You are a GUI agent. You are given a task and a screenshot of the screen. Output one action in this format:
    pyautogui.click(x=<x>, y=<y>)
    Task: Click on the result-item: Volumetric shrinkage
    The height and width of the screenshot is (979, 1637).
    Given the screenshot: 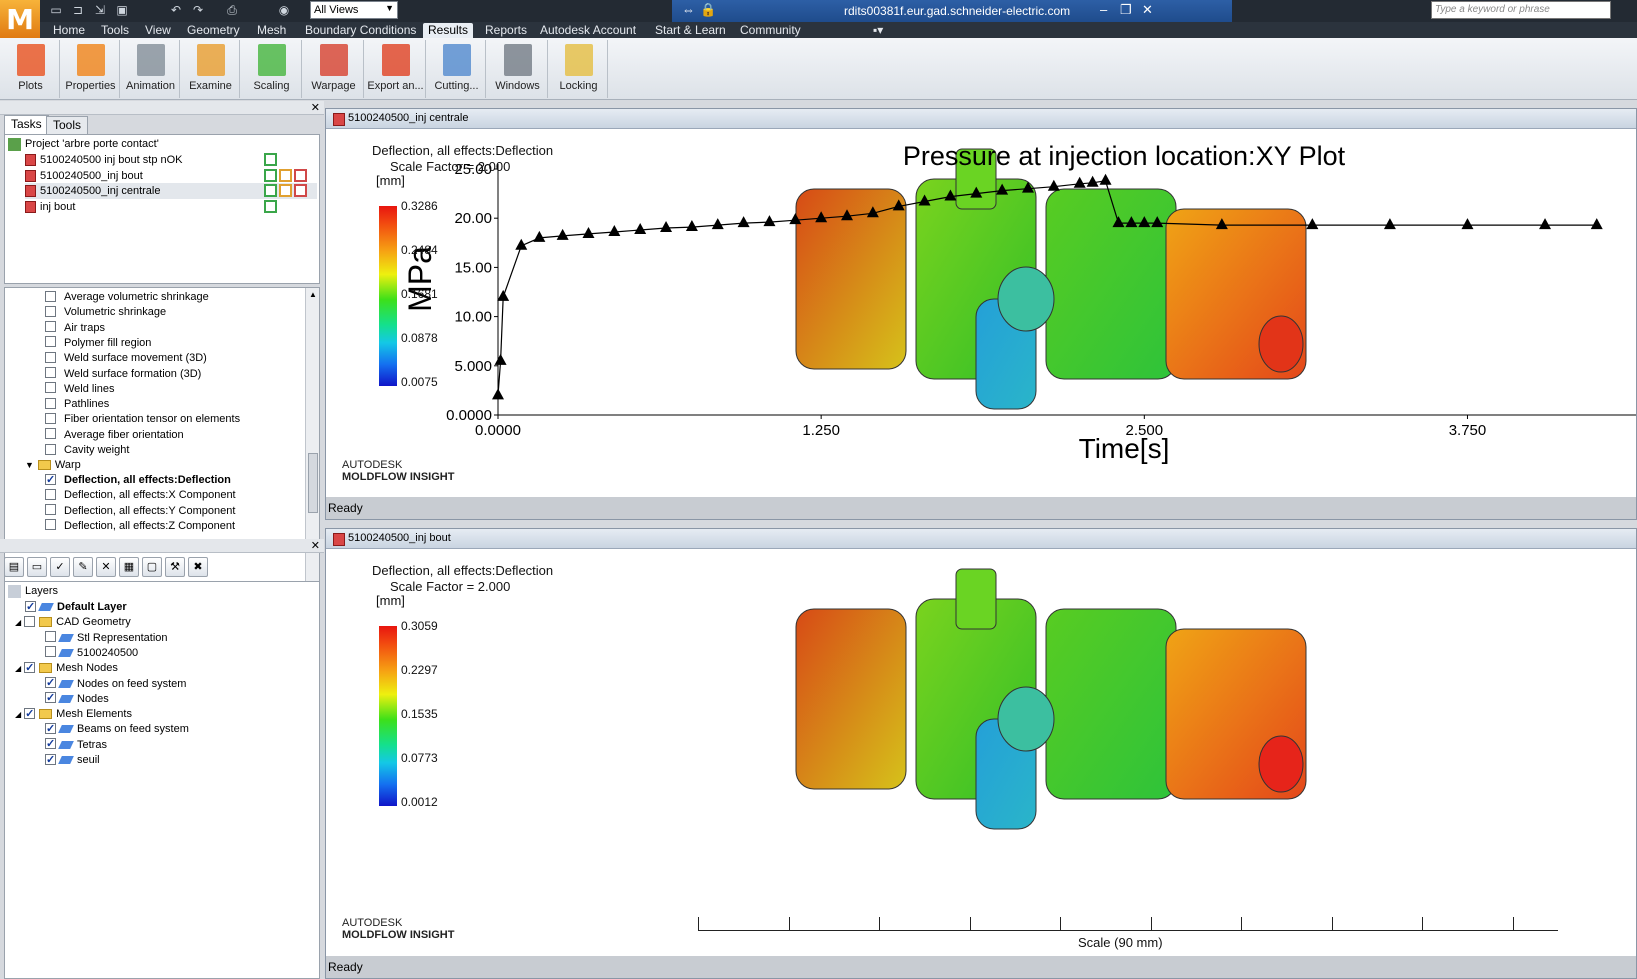 What is the action you would take?
    pyautogui.click(x=105, y=312)
    